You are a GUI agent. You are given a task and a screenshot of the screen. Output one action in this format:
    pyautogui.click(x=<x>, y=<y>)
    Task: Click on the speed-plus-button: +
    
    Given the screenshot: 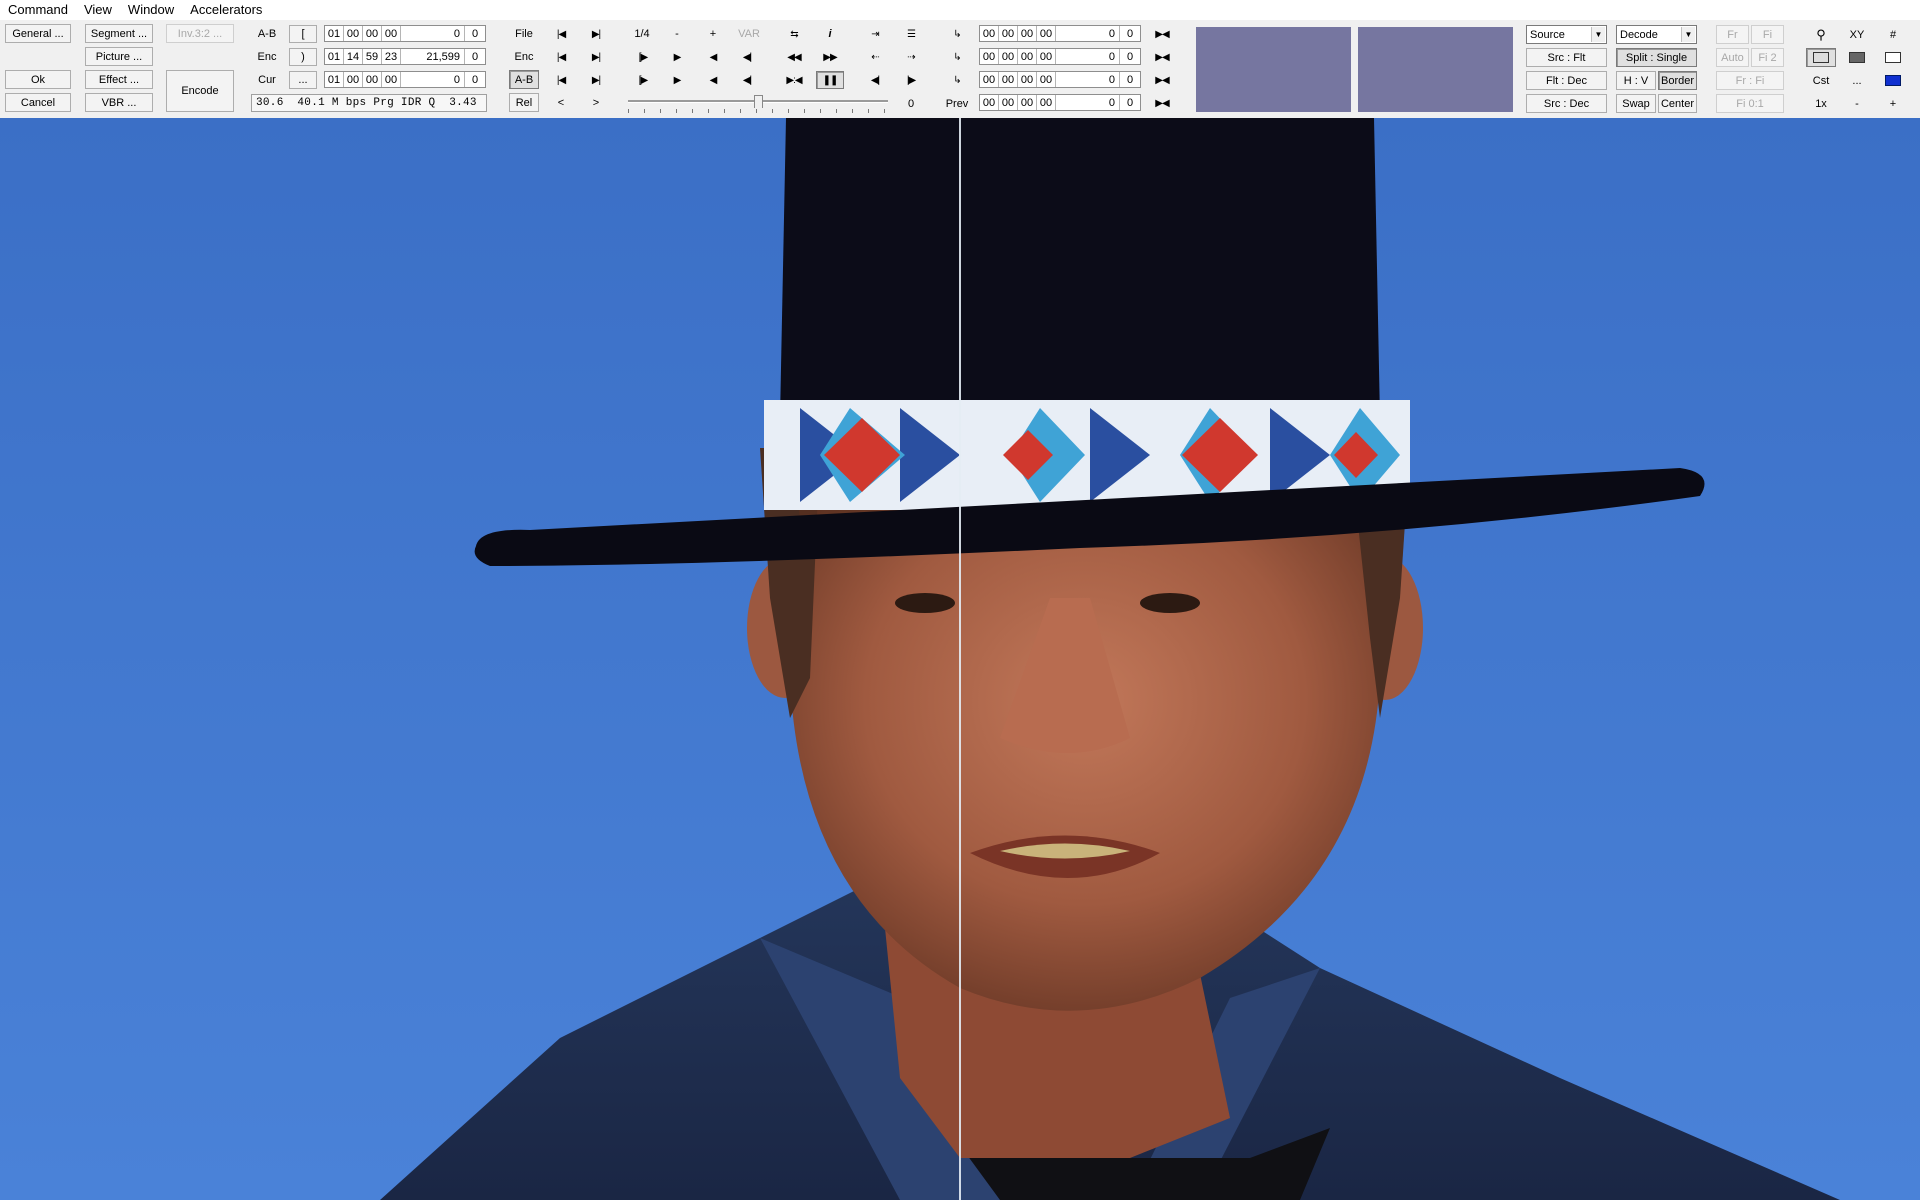 What is the action you would take?
    pyautogui.click(x=713, y=34)
    